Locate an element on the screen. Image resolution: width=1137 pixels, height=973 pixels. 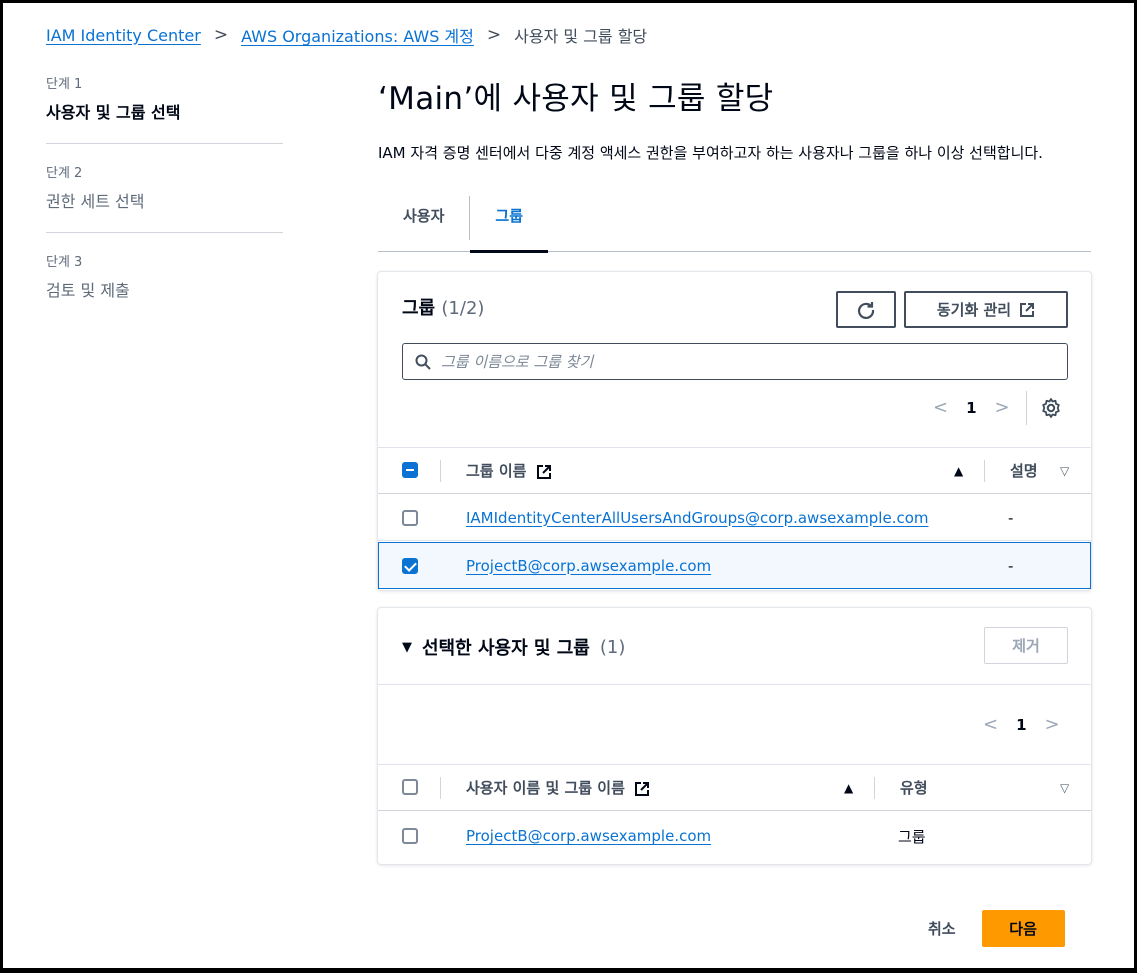
manage-sync-label: 동기화 관리 is located at coordinates (974, 310).